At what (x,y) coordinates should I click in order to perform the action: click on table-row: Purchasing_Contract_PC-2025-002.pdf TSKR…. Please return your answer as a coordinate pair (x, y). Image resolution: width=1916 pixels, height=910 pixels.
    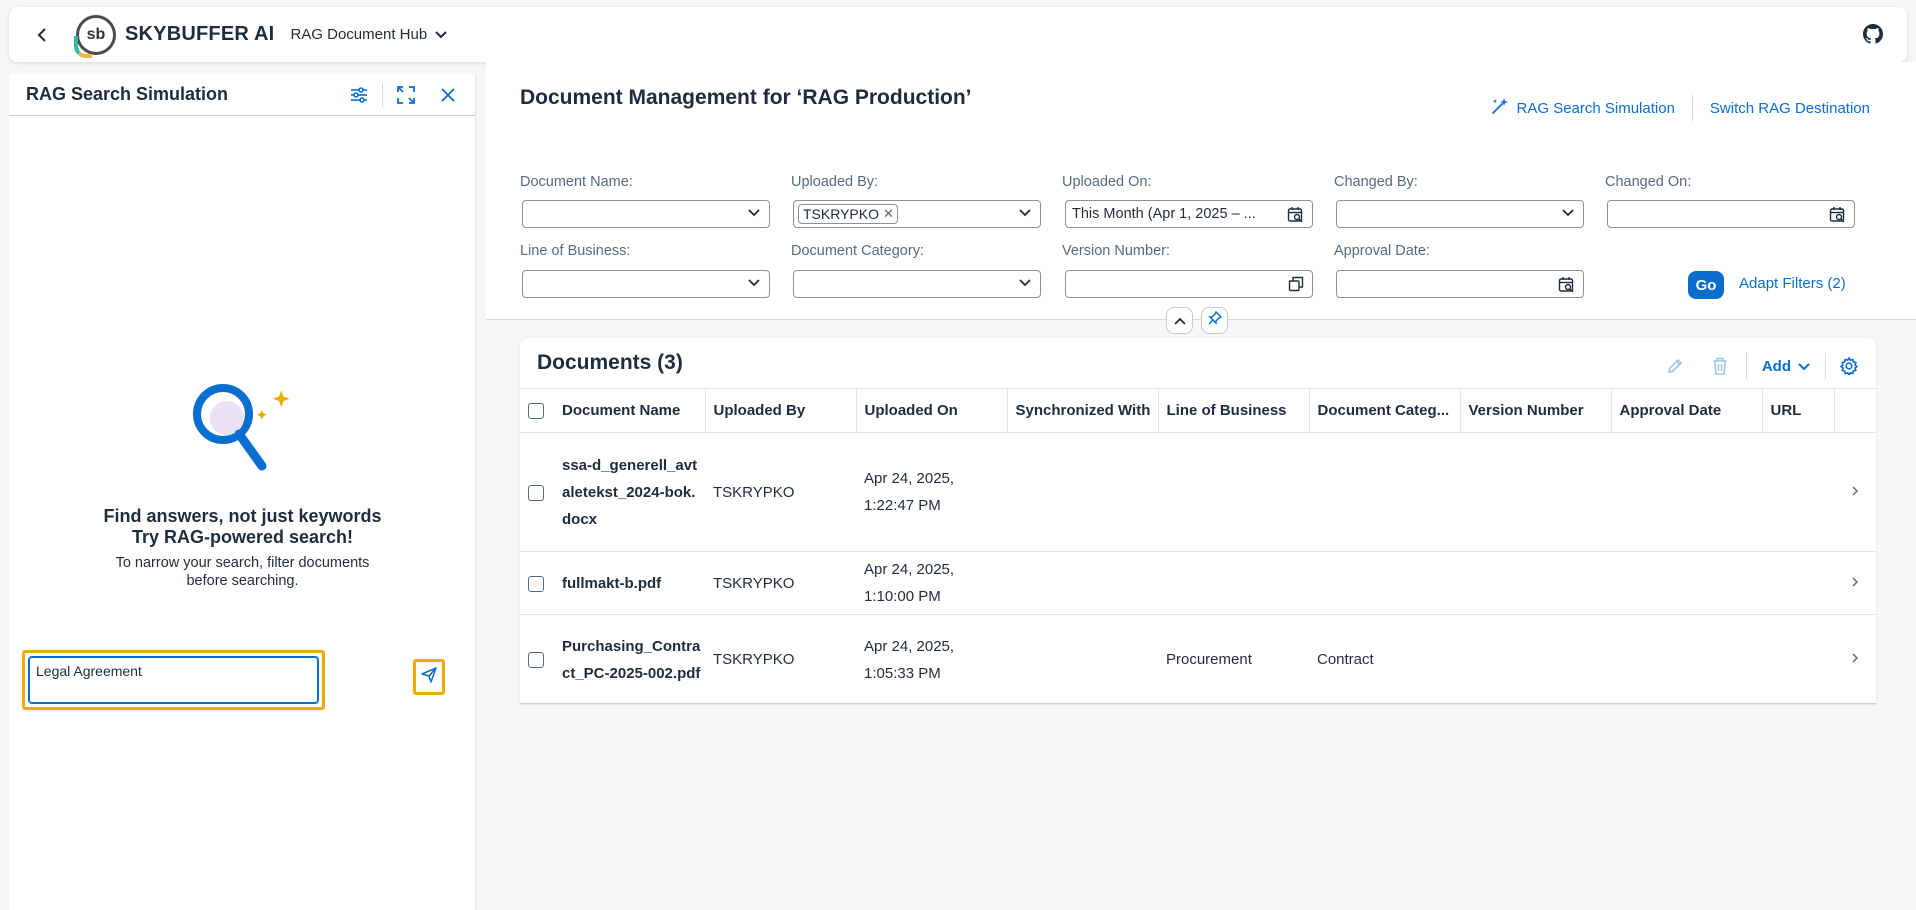
    Looking at the image, I should click on (1198, 659).